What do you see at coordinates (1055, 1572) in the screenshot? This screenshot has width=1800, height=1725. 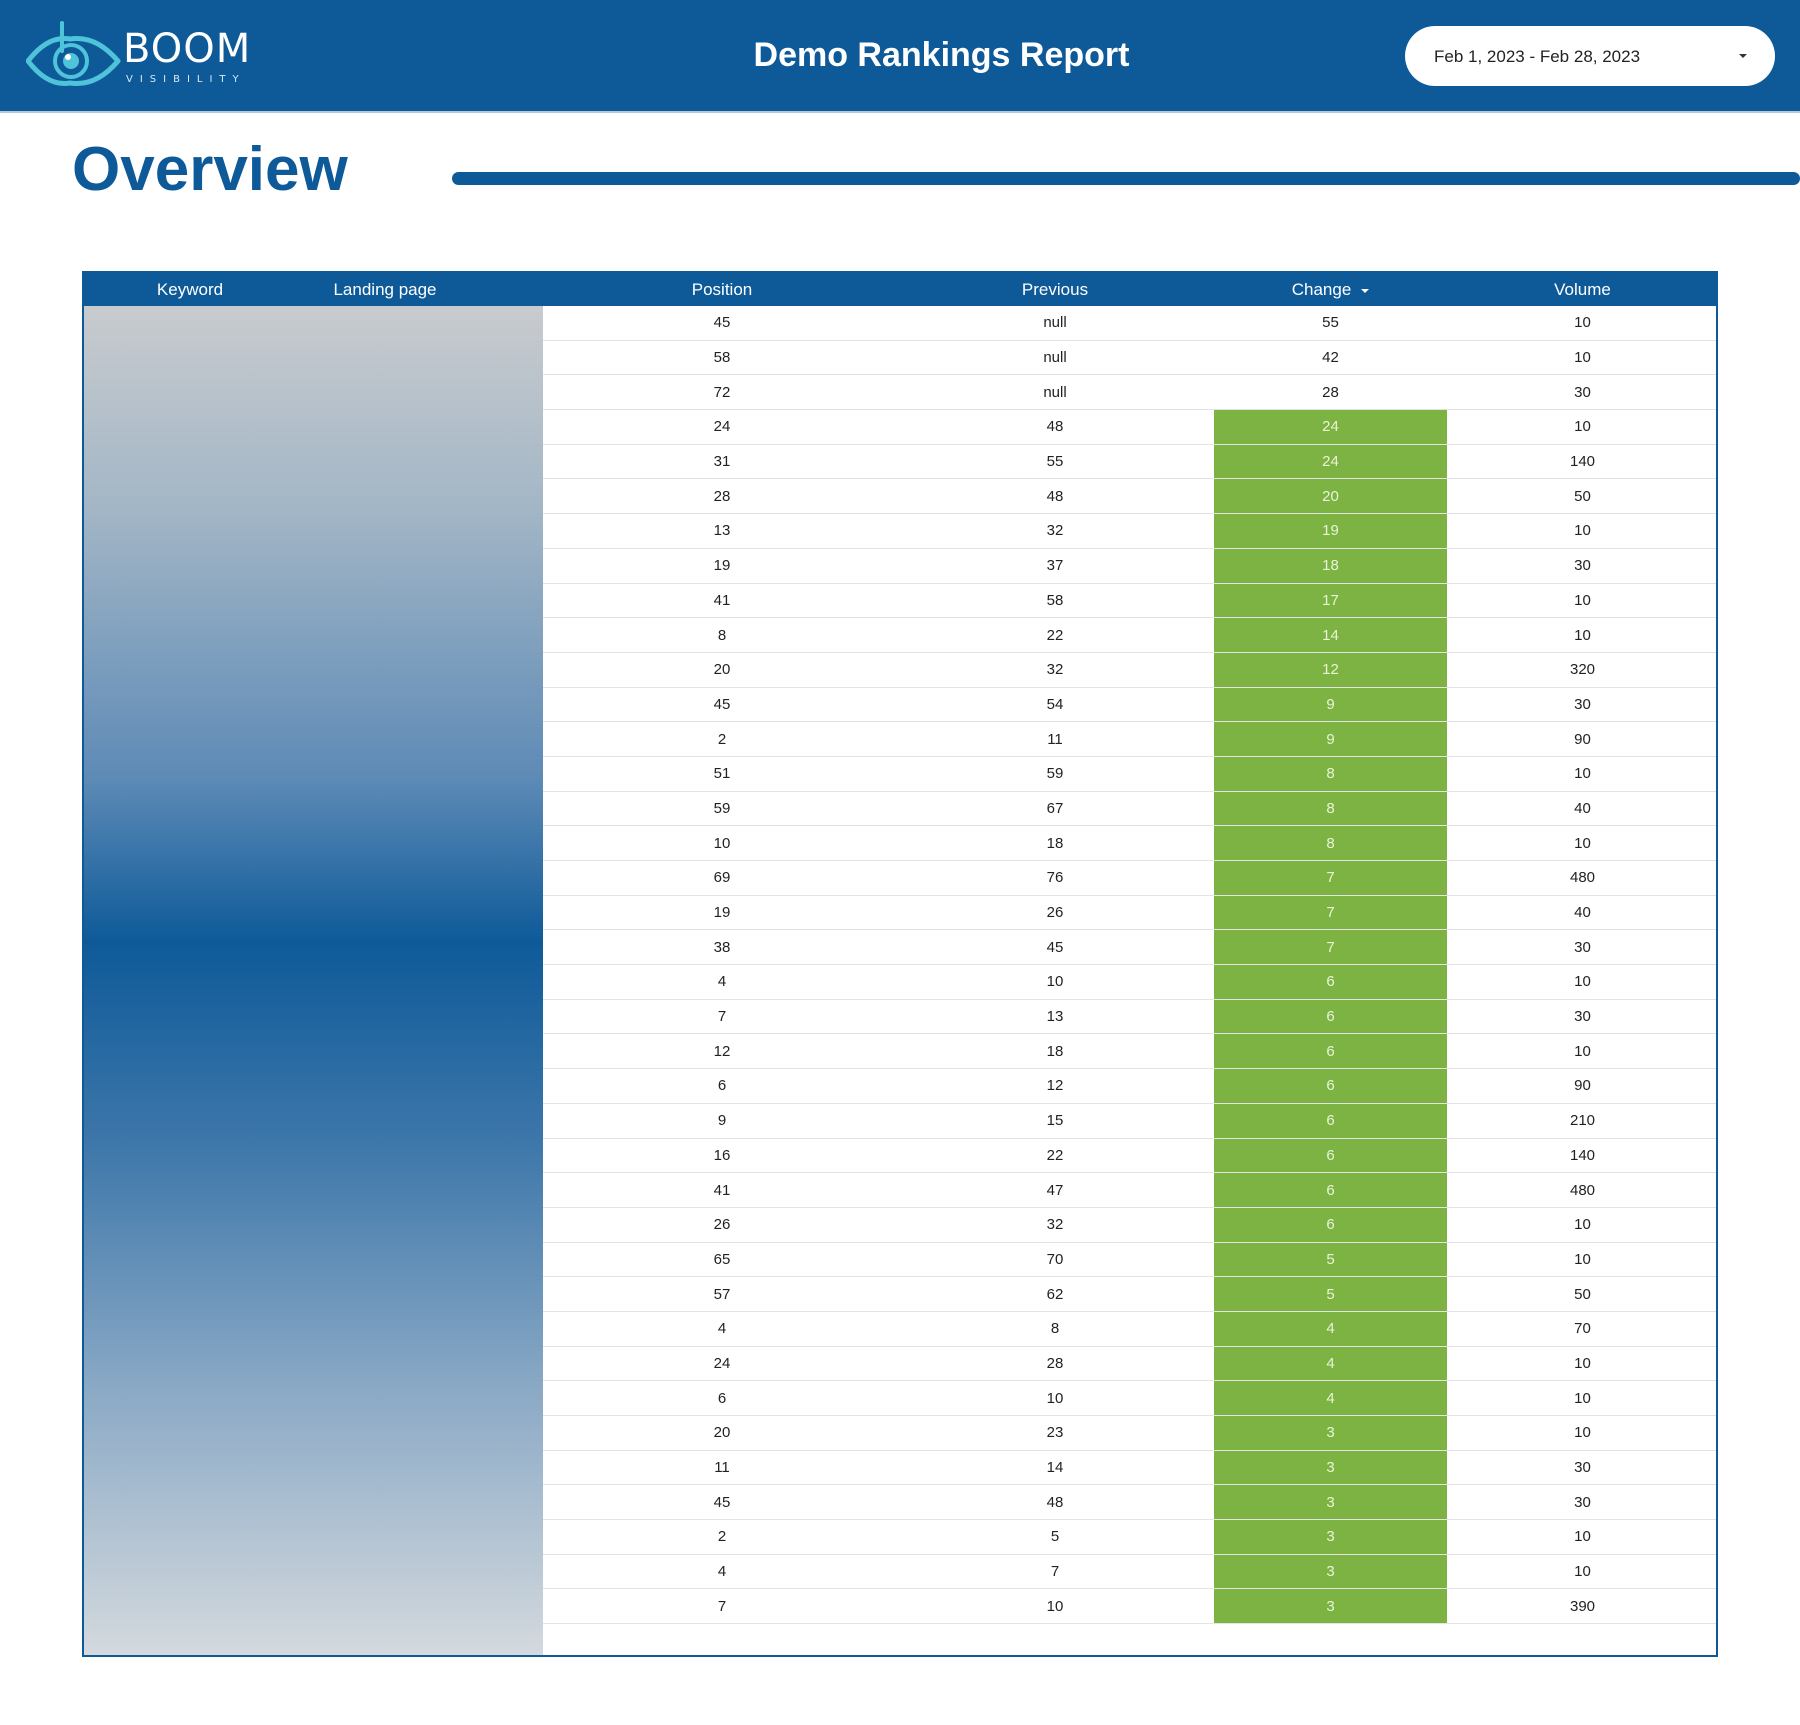 I see `previous-cell: 7` at bounding box center [1055, 1572].